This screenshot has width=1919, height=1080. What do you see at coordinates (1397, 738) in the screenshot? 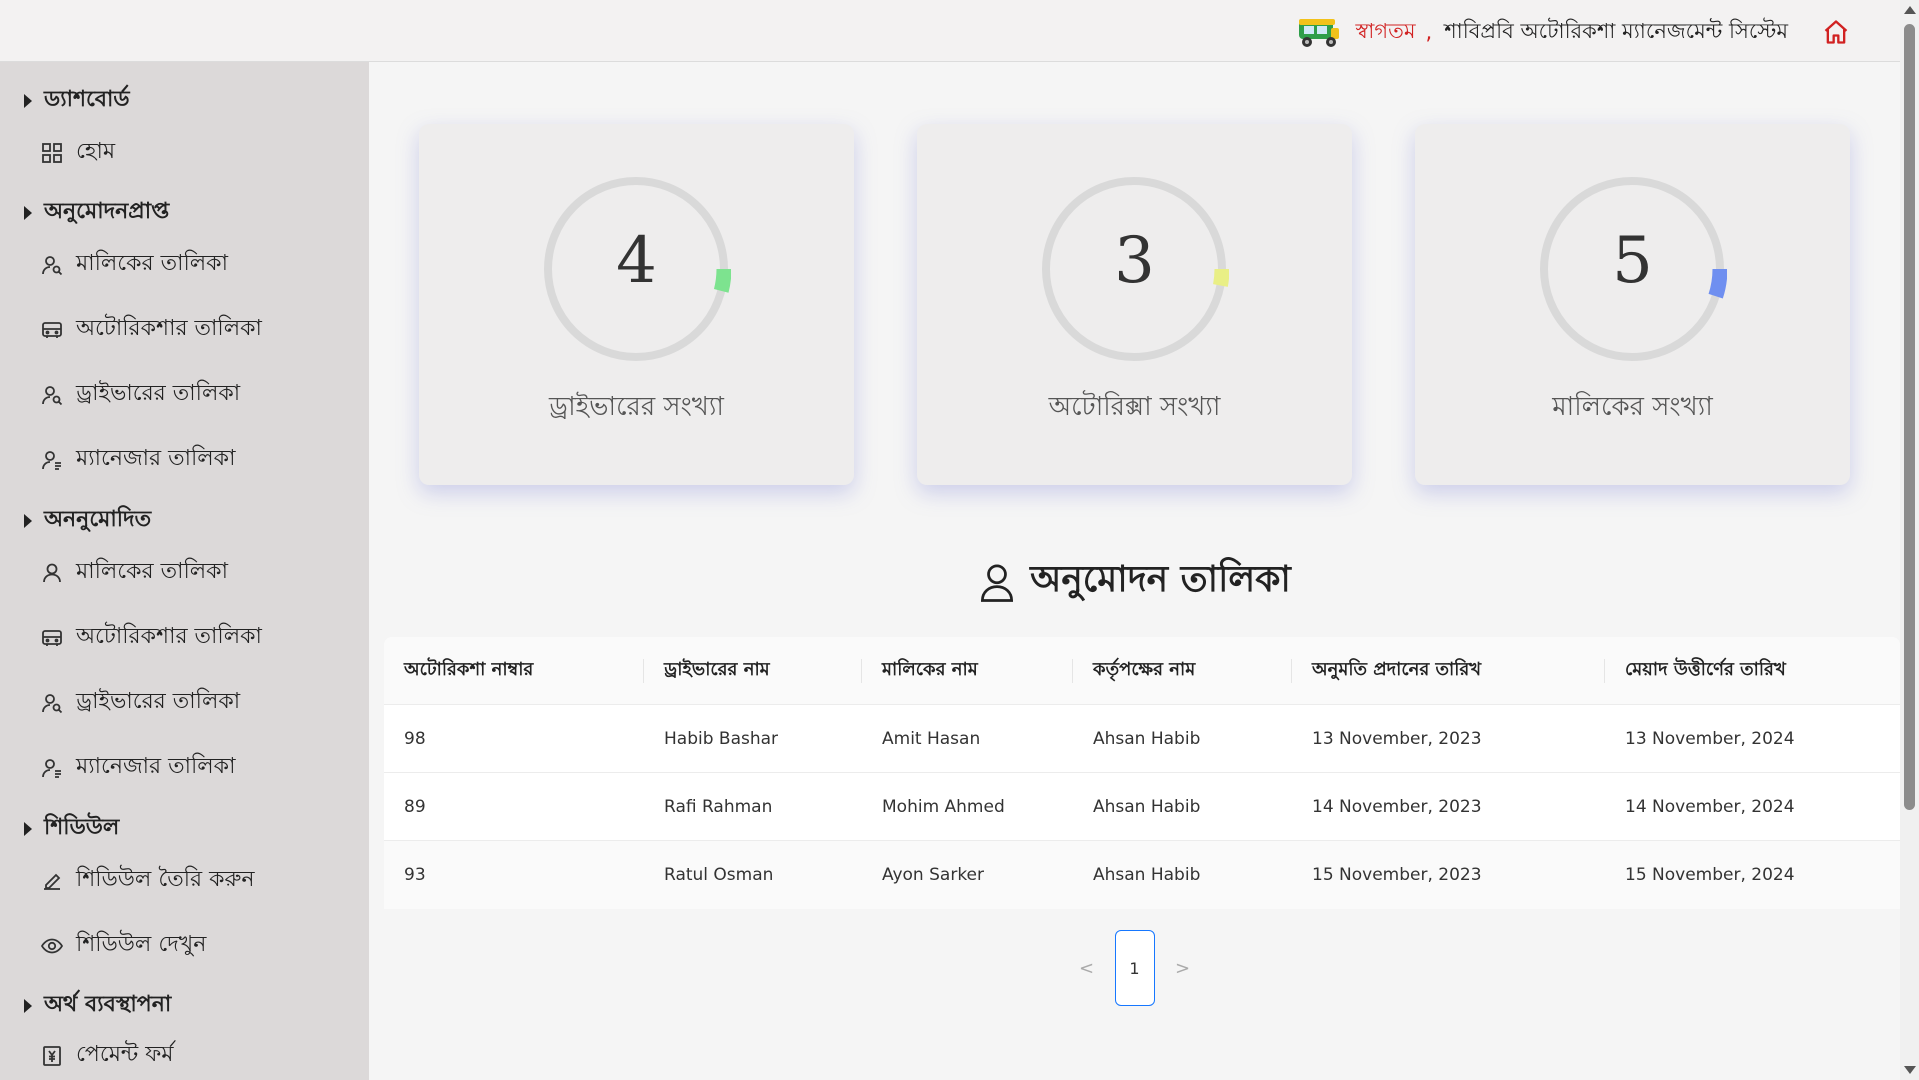
I see `cell-approval-date: 13 November, 2023` at bounding box center [1397, 738].